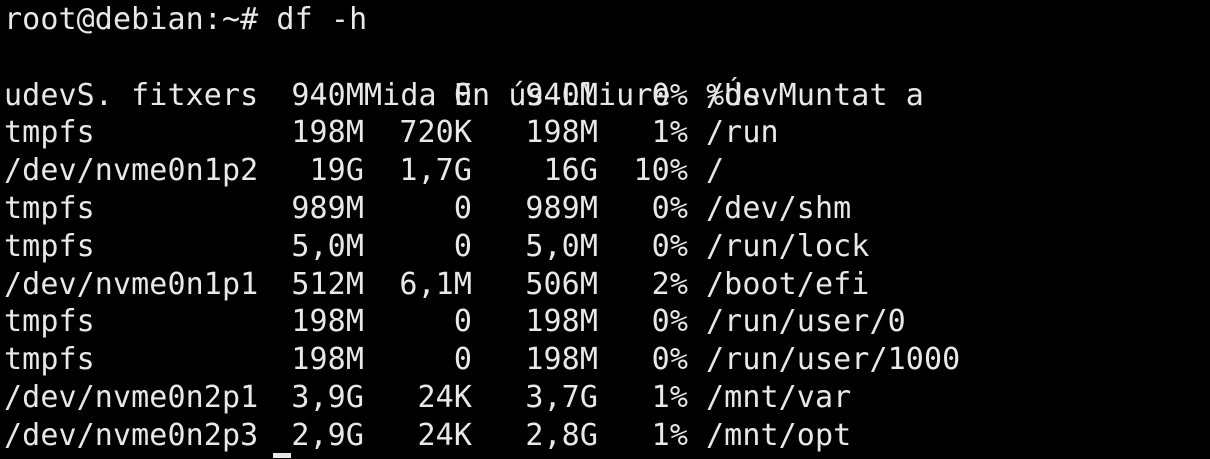 This screenshot has height=459, width=1210. I want to click on cell-use-pct: 10%, so click(660, 171).